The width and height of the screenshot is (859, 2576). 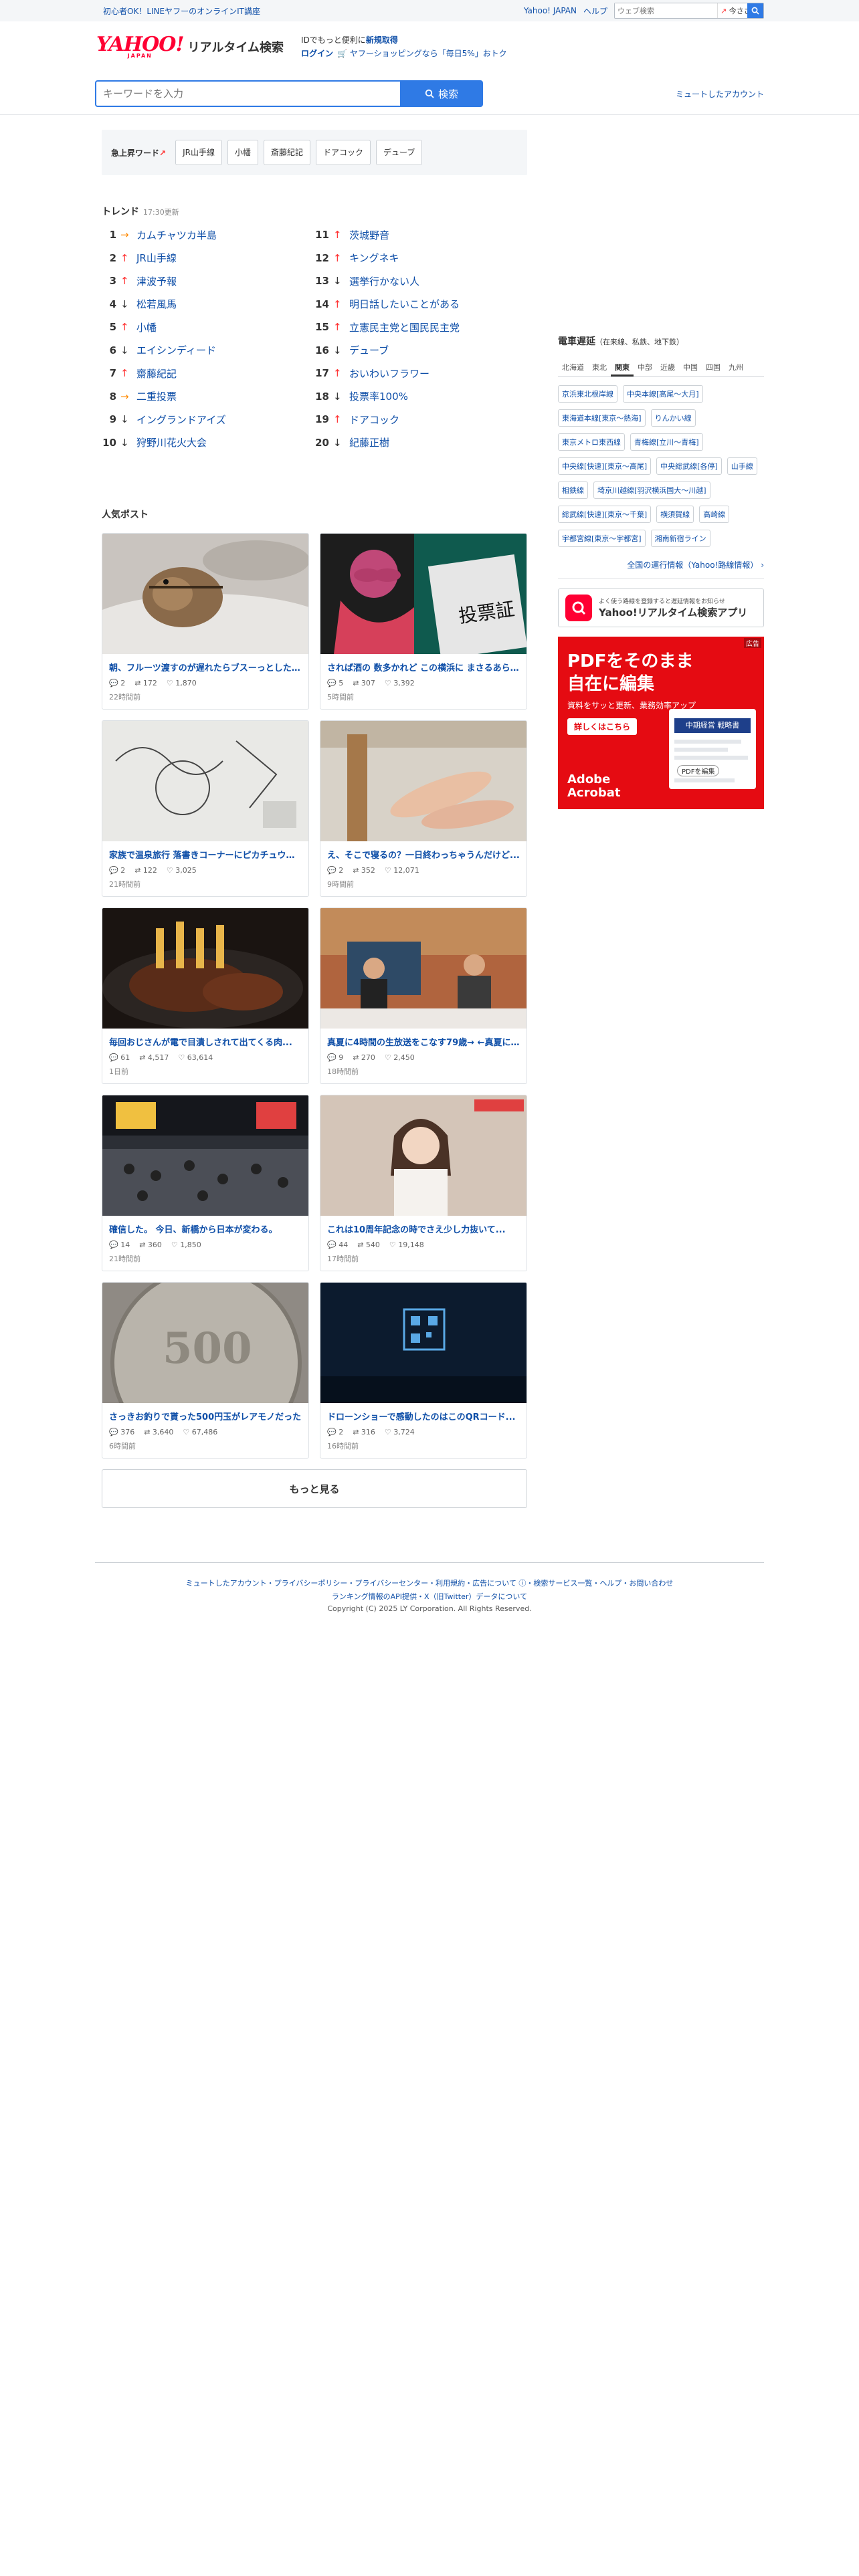 What do you see at coordinates (205, 1228) in the screenshot?
I see `post-title: 確信した。 今日、新橋から日本が変わる。` at bounding box center [205, 1228].